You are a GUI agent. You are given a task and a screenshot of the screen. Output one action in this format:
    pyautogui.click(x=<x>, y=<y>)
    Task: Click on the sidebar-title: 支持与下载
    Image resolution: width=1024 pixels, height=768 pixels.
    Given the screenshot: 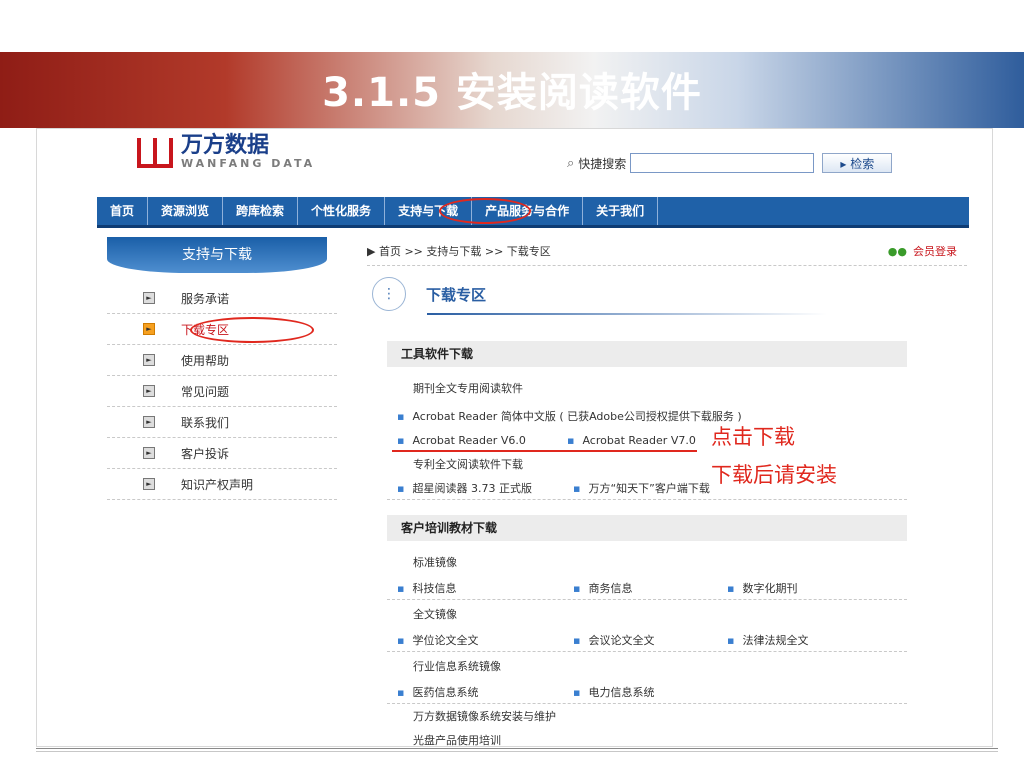 What is the action you would take?
    pyautogui.click(x=217, y=255)
    